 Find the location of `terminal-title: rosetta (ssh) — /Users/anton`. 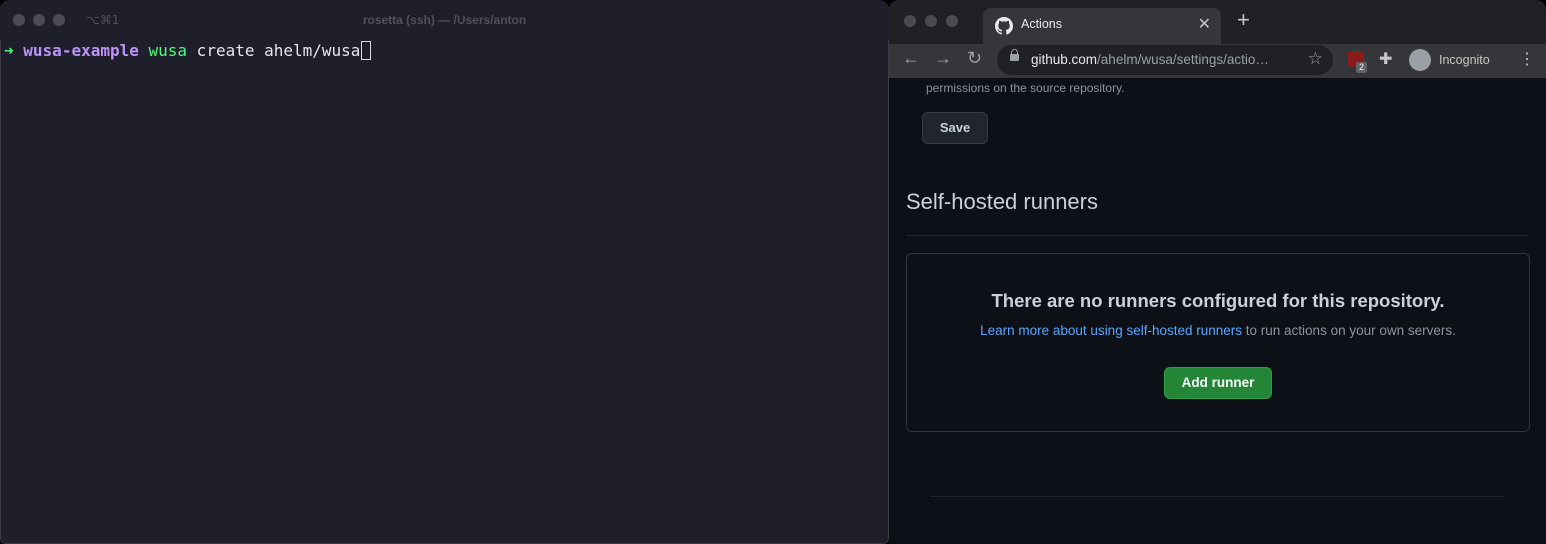

terminal-title: rosetta (ssh) — /Users/anton is located at coordinates (444, 20).